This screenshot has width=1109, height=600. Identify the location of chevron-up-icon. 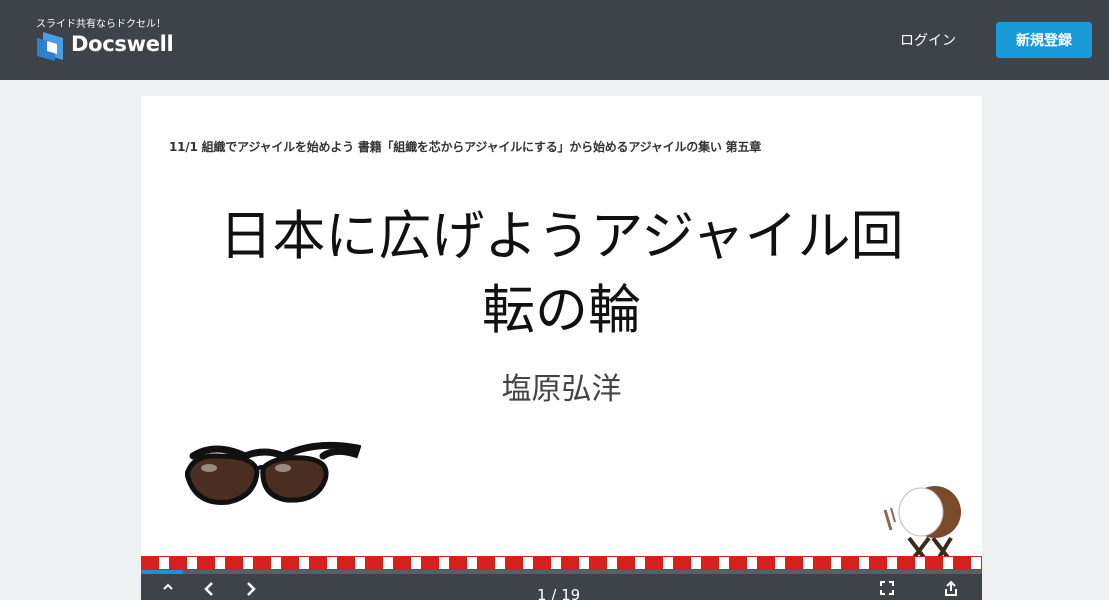
(168, 586).